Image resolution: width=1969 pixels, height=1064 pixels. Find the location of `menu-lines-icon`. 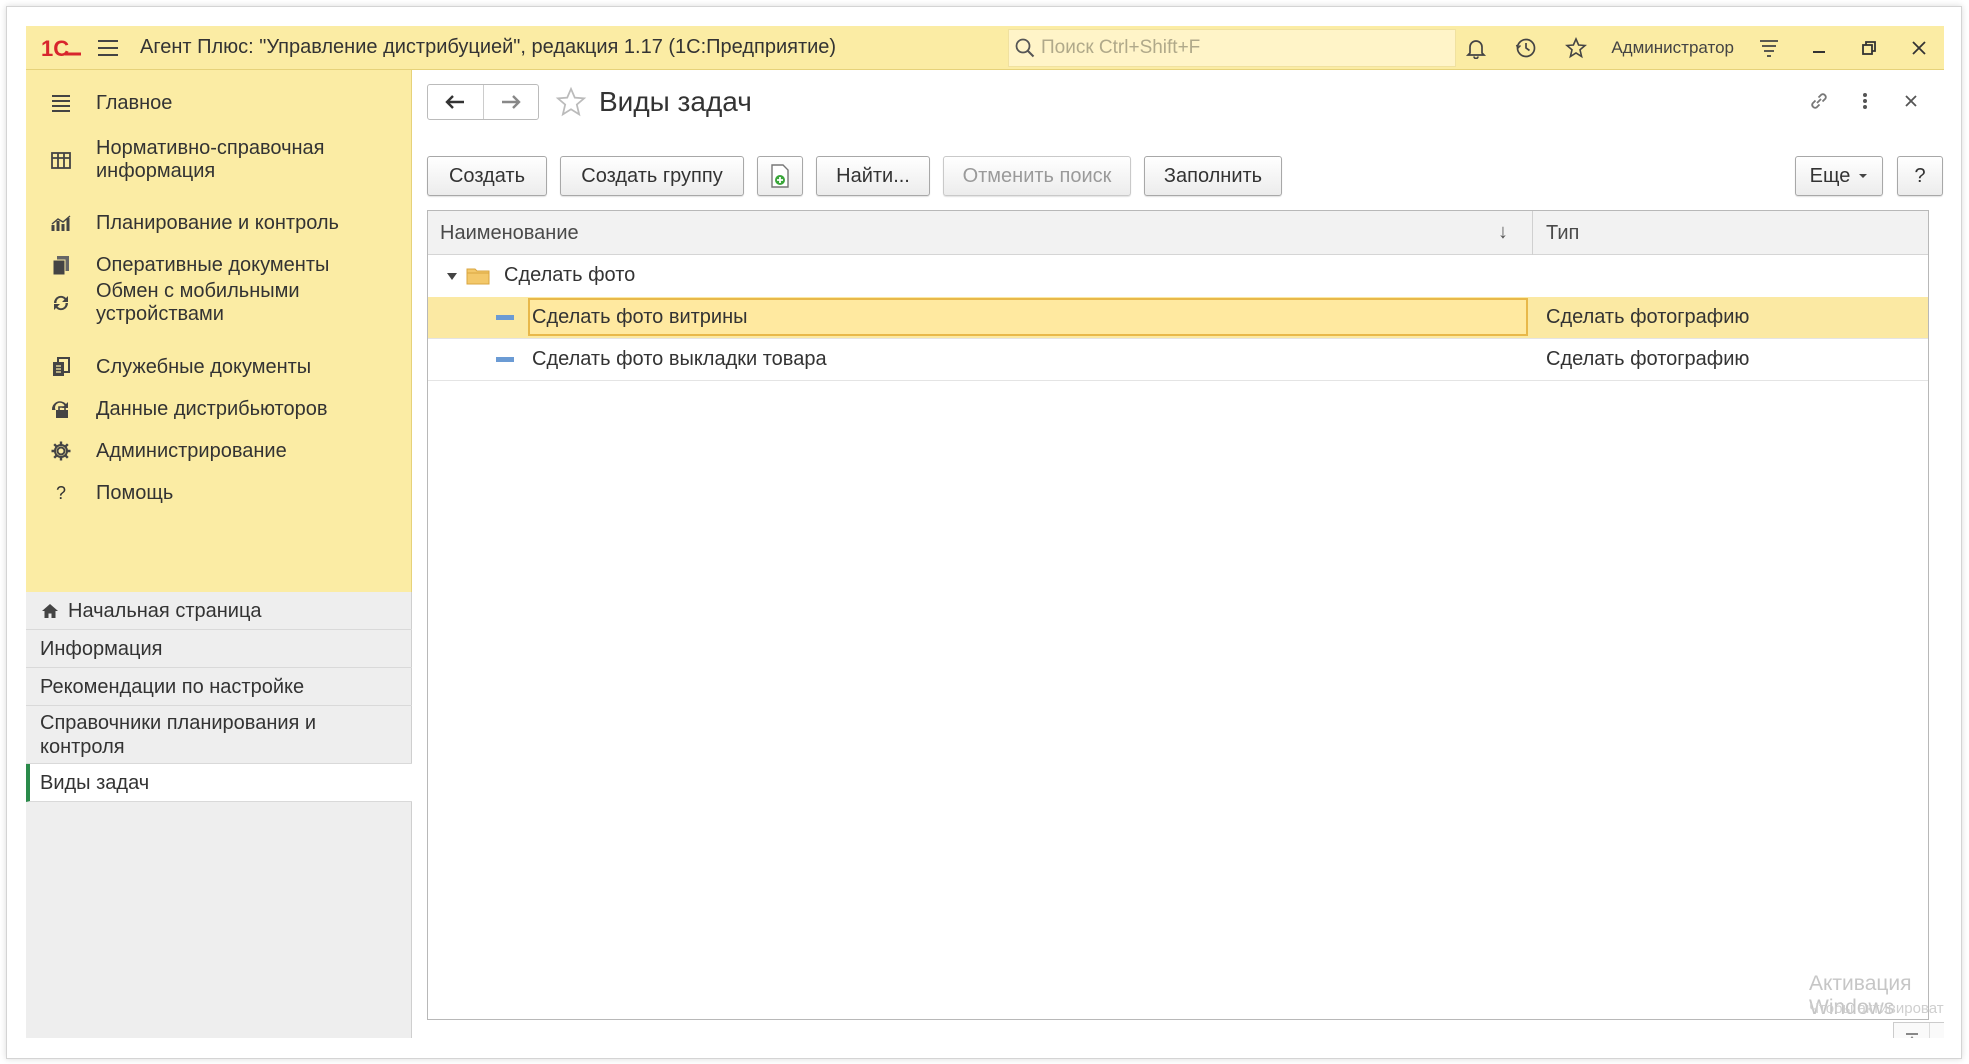

menu-lines-icon is located at coordinates (61, 103).